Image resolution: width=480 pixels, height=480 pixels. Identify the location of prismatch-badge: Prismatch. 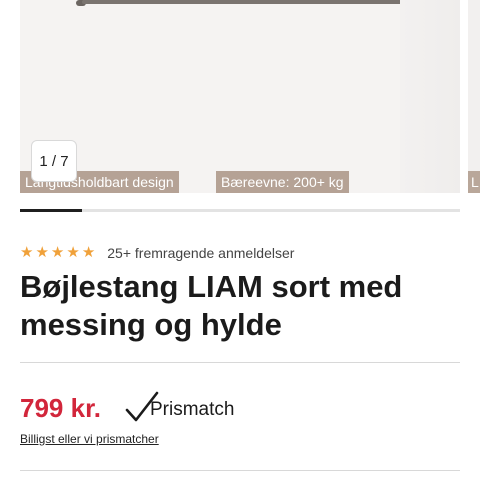
(179, 406).